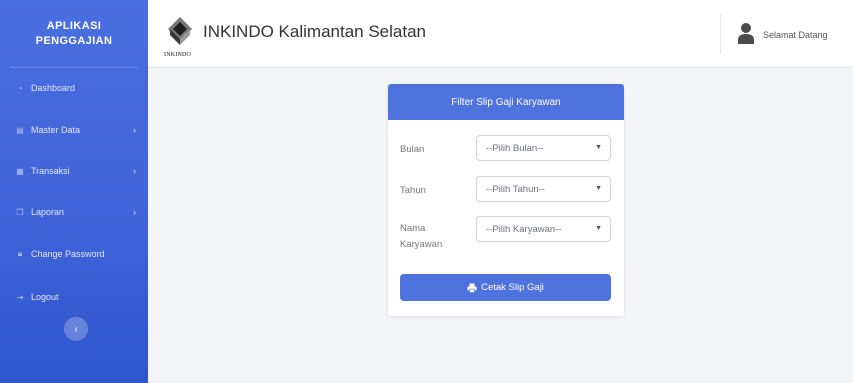  What do you see at coordinates (720, 34) in the screenshot?
I see `topbar-divider` at bounding box center [720, 34].